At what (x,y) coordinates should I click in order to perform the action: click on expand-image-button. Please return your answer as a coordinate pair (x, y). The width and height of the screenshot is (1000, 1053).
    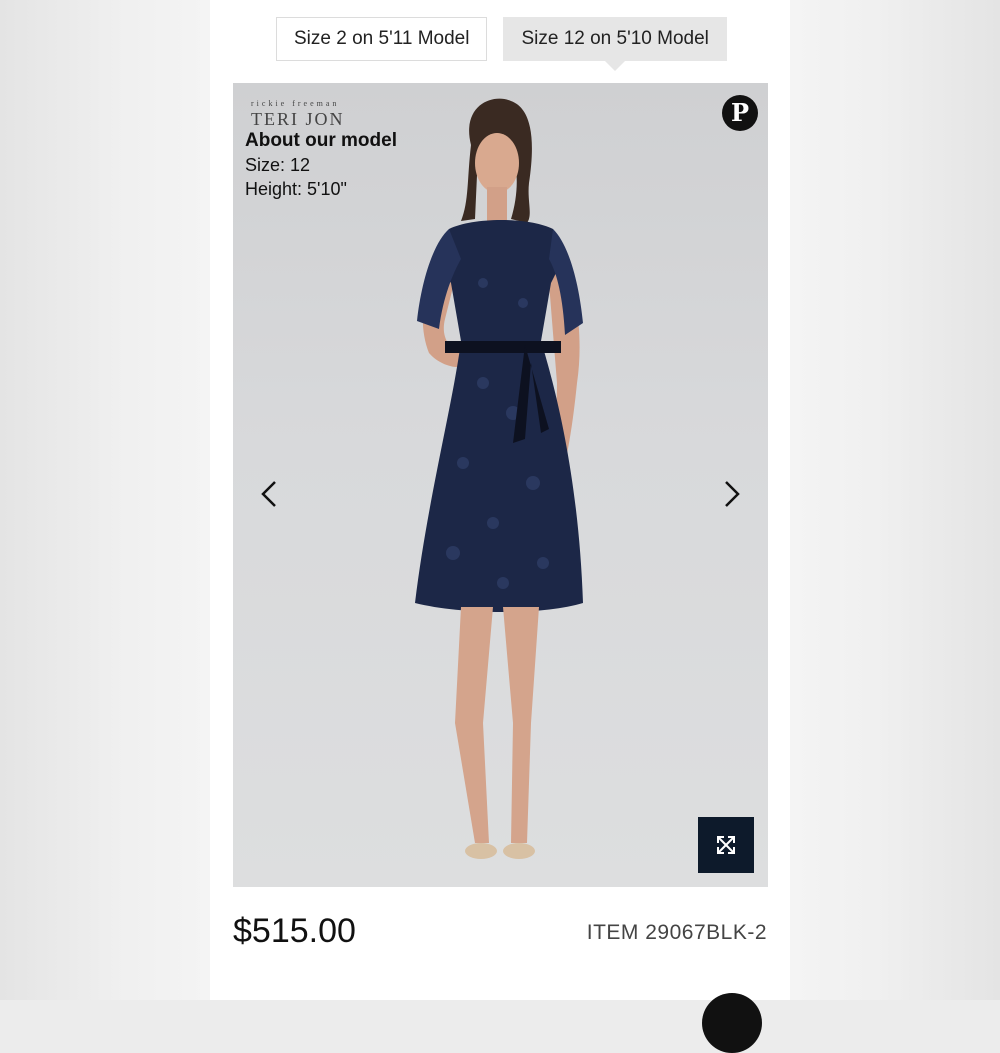
    Looking at the image, I should click on (726, 845).